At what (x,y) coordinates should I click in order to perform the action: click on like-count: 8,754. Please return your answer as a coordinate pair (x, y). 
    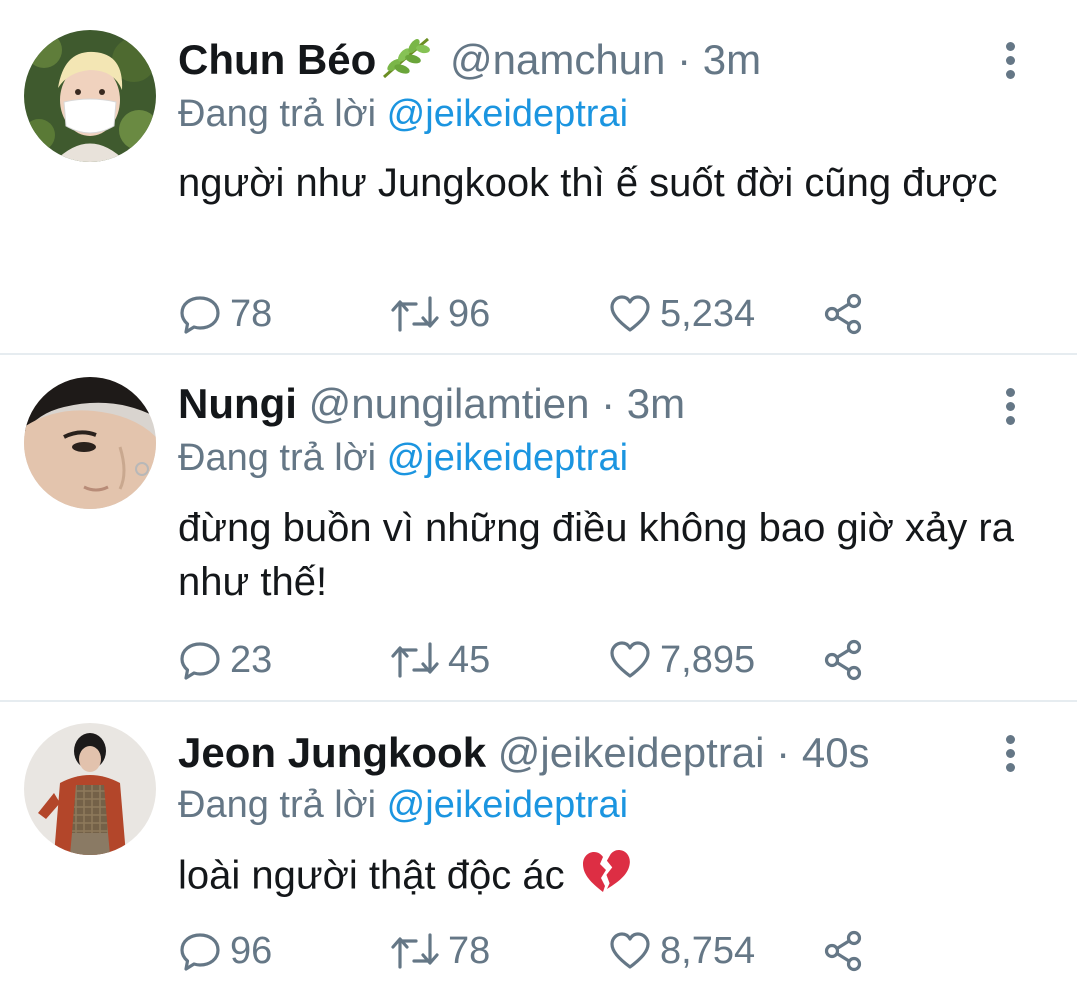
    Looking at the image, I should click on (708, 950).